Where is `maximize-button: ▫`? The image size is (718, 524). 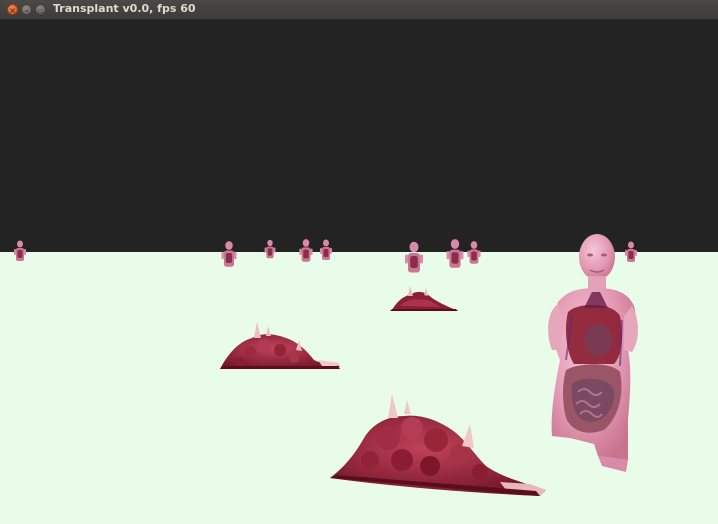 maximize-button: ▫ is located at coordinates (40, 9).